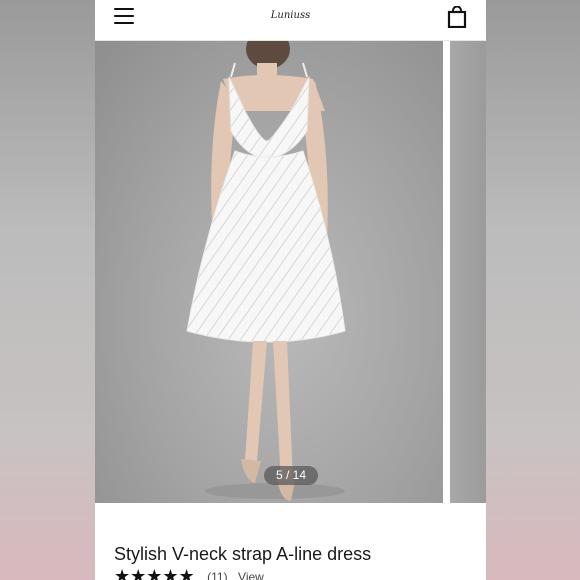  Describe the element at coordinates (251, 575) in the screenshot. I see `view-reviews-link: View` at that location.